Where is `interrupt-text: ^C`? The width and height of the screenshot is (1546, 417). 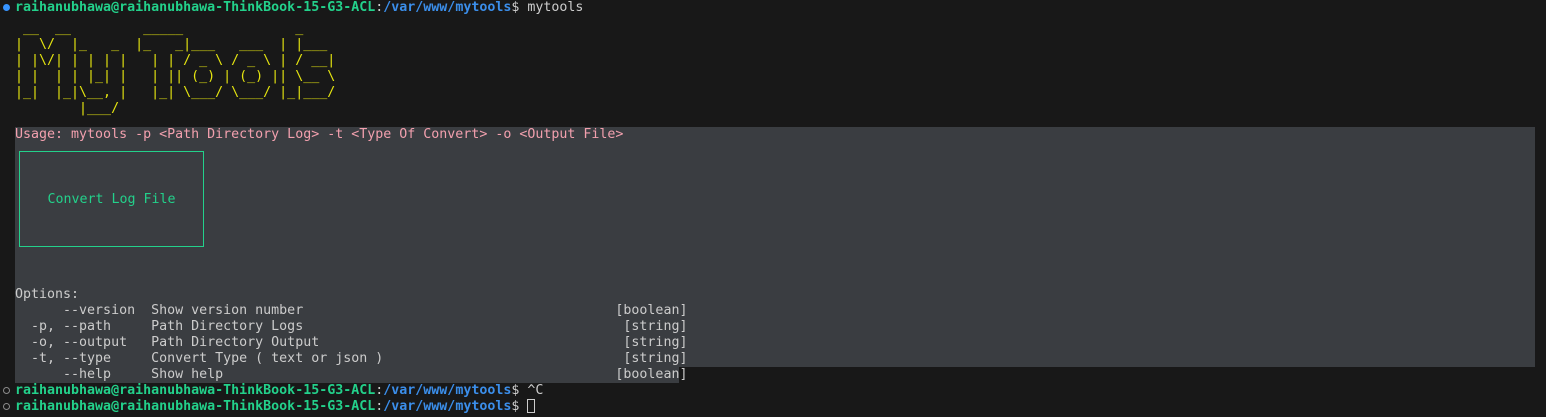
interrupt-text: ^C is located at coordinates (535, 390).